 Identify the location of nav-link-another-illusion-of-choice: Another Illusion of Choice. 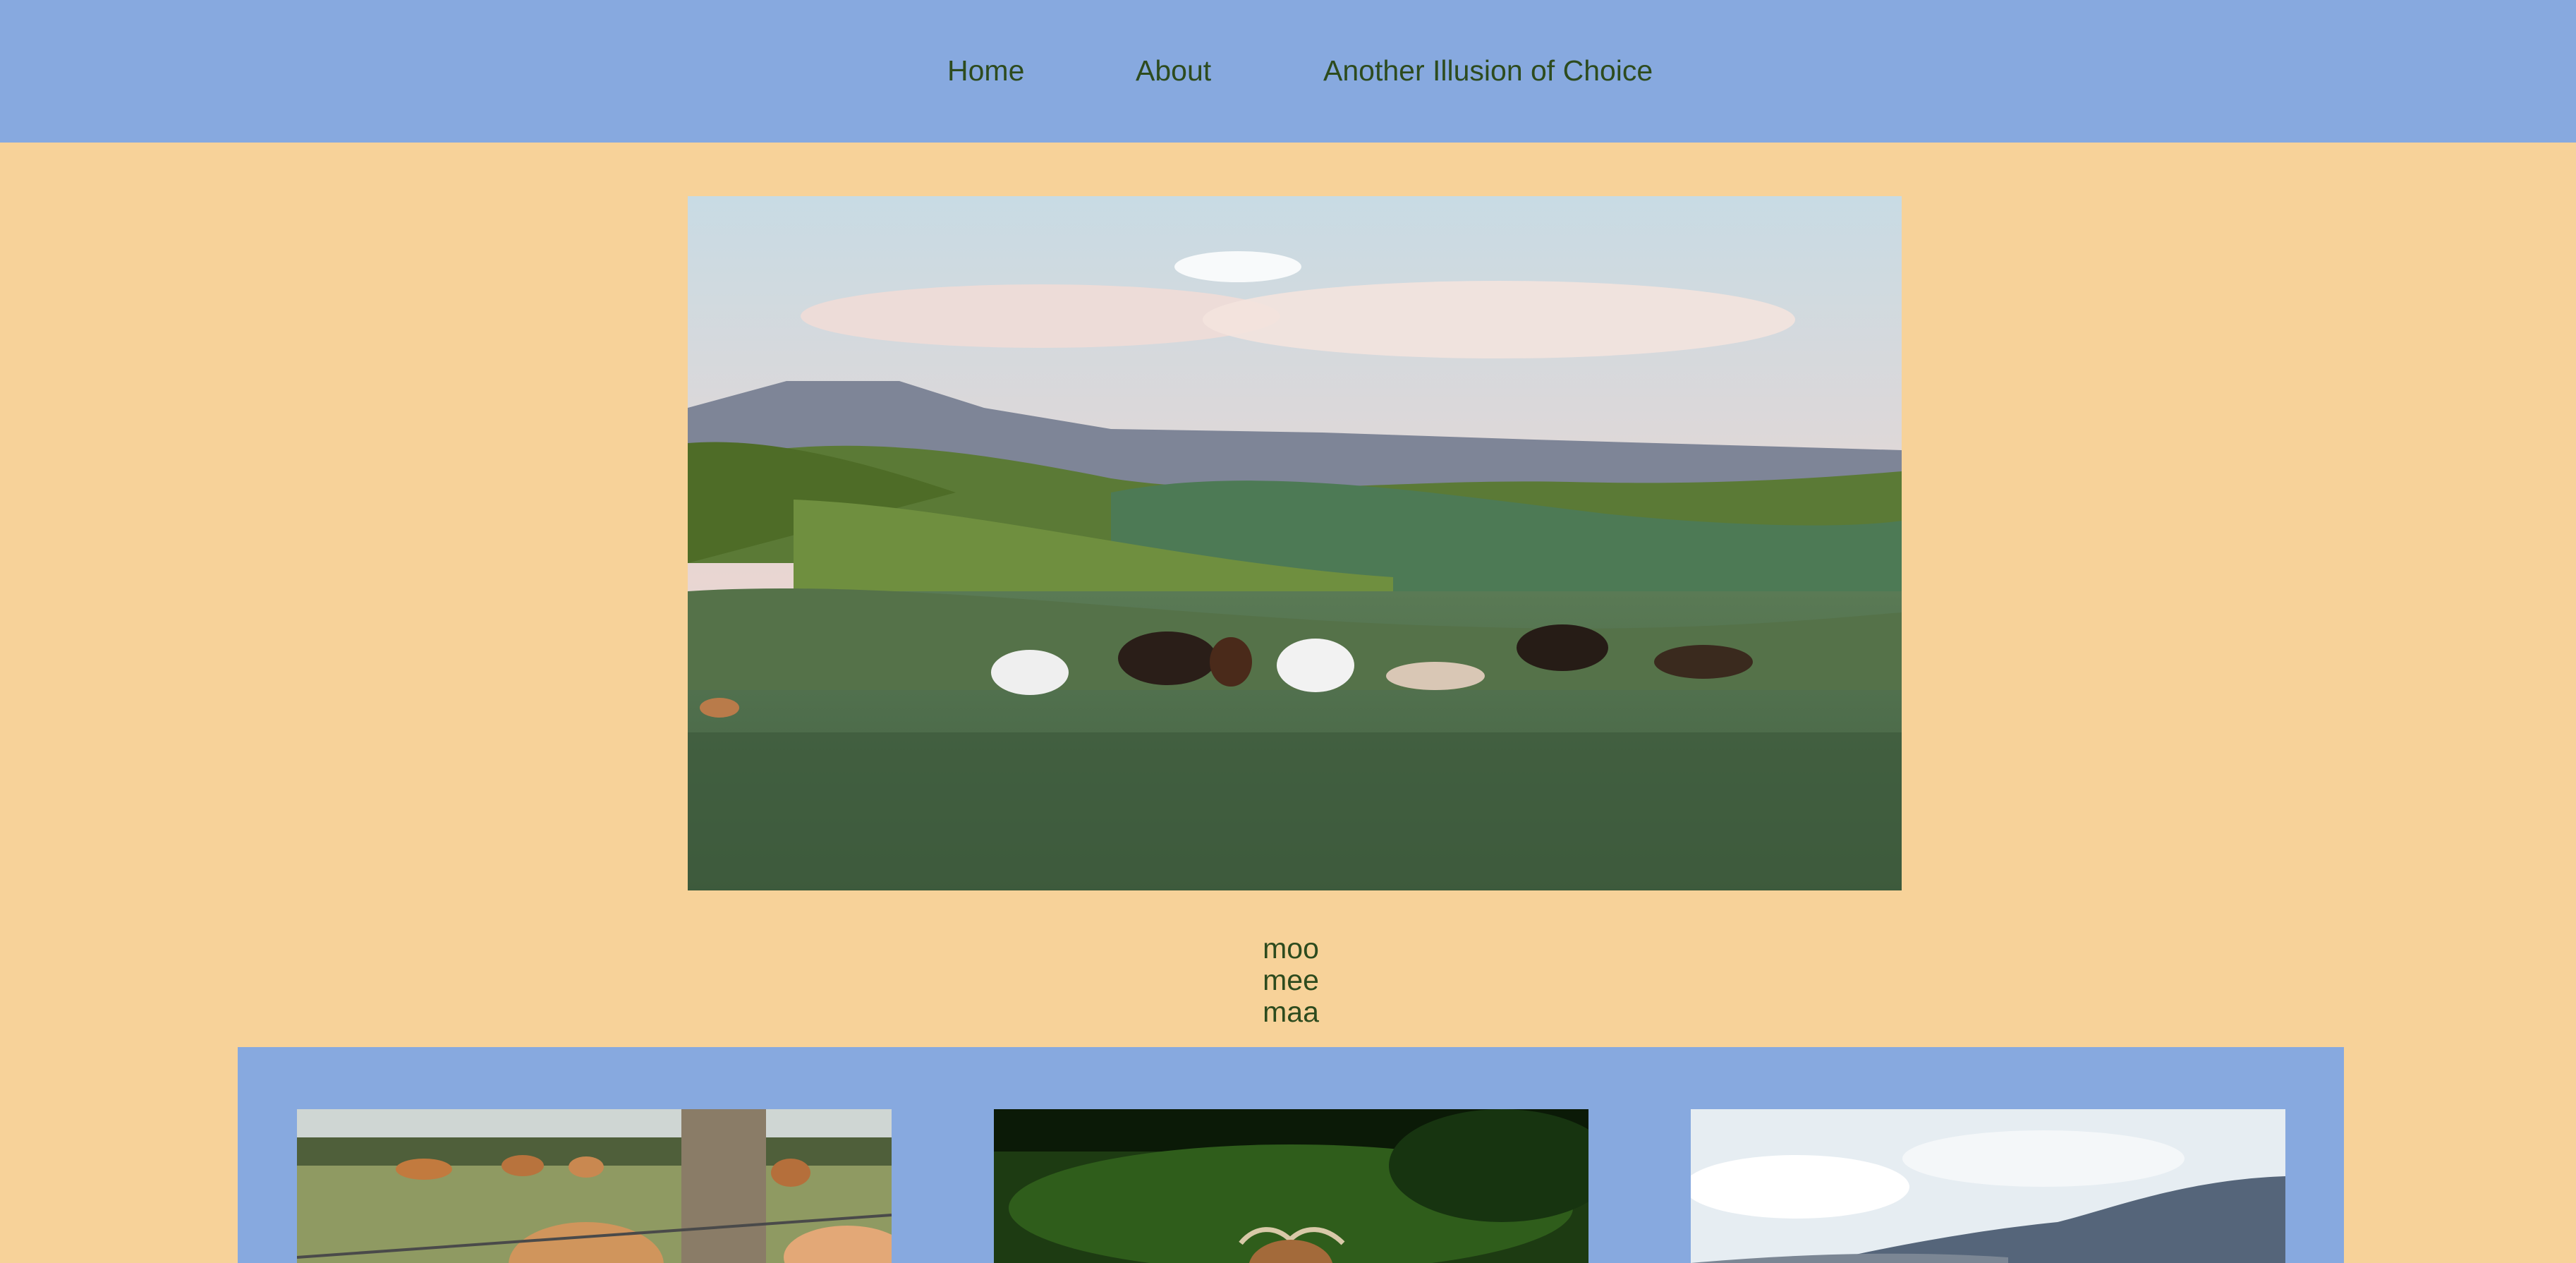
(1488, 70).